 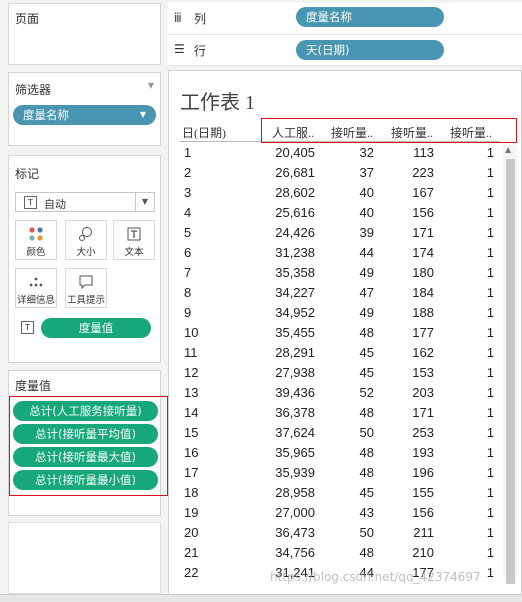 What do you see at coordinates (366, 432) in the screenshot?
I see `table-cell: 50` at bounding box center [366, 432].